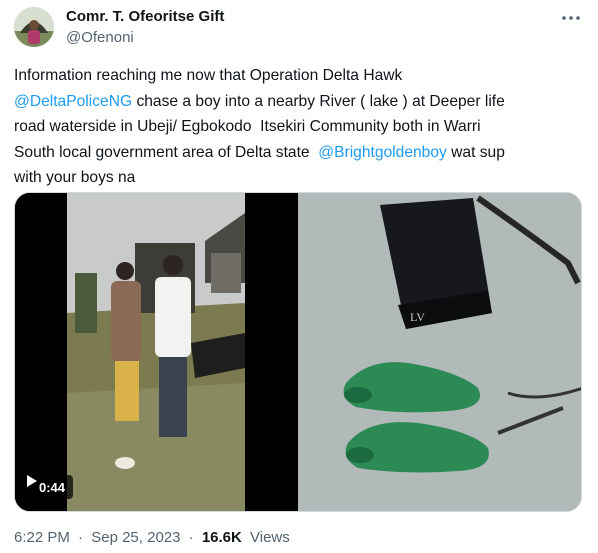 This screenshot has width=598, height=553. What do you see at coordinates (135, 537) in the screenshot?
I see `timestamp-date: Sep 25, 2023` at bounding box center [135, 537].